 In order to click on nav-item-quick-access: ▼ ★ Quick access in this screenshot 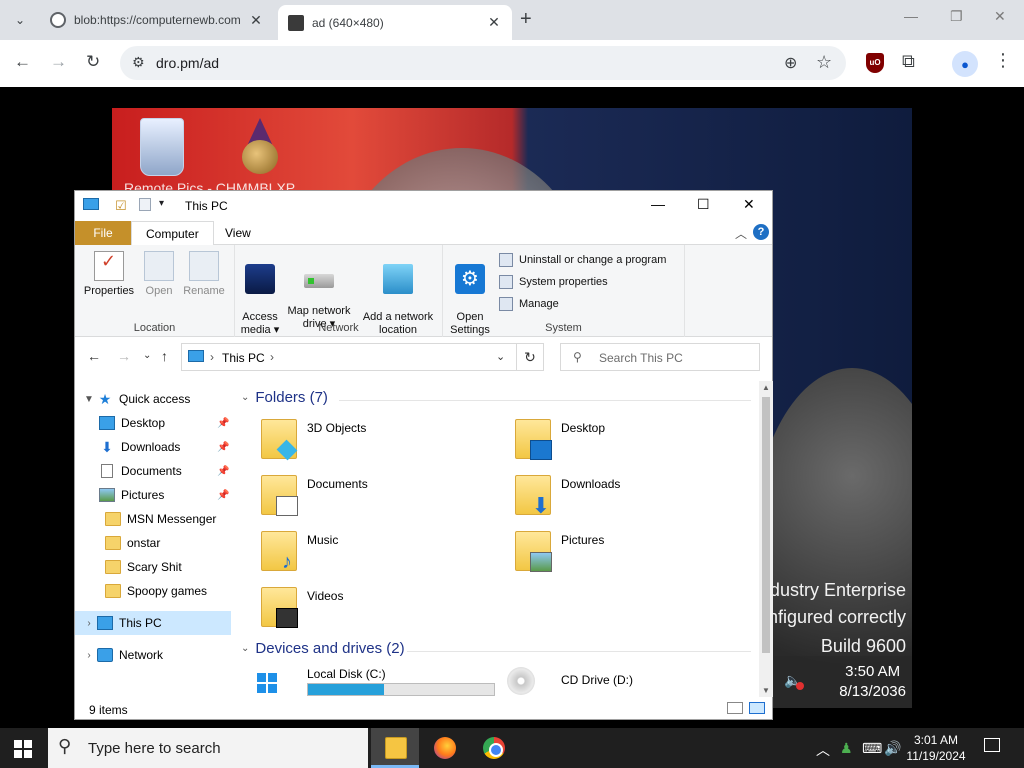, I will do `click(153, 399)`.